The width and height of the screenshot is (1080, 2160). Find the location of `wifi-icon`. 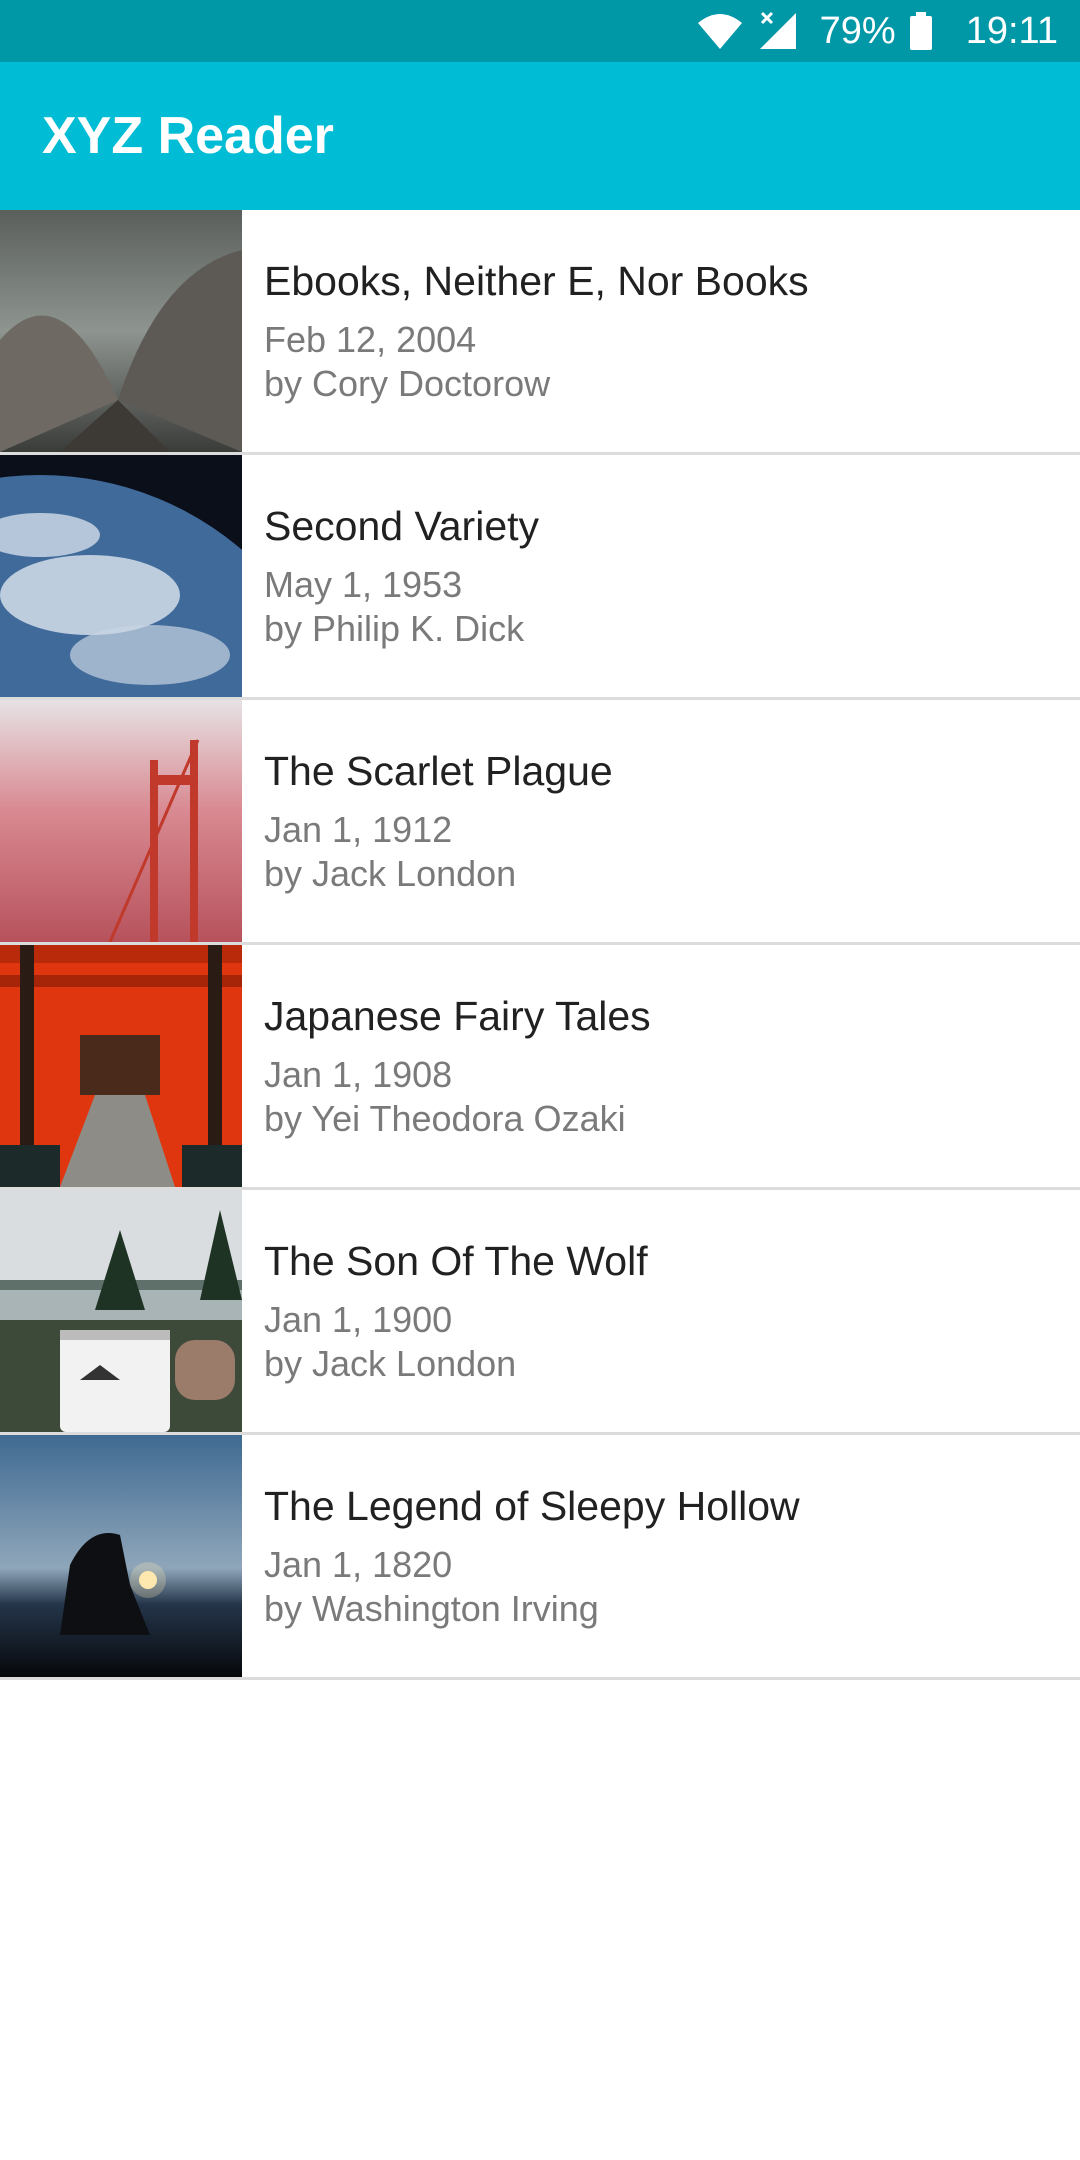

wifi-icon is located at coordinates (720, 31).